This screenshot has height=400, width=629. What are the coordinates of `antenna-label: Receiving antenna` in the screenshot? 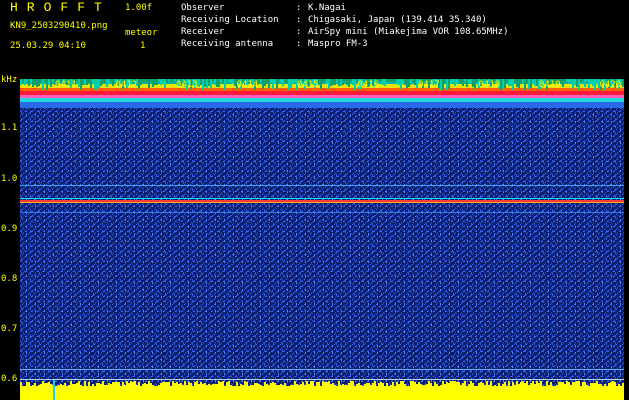 It's located at (227, 44).